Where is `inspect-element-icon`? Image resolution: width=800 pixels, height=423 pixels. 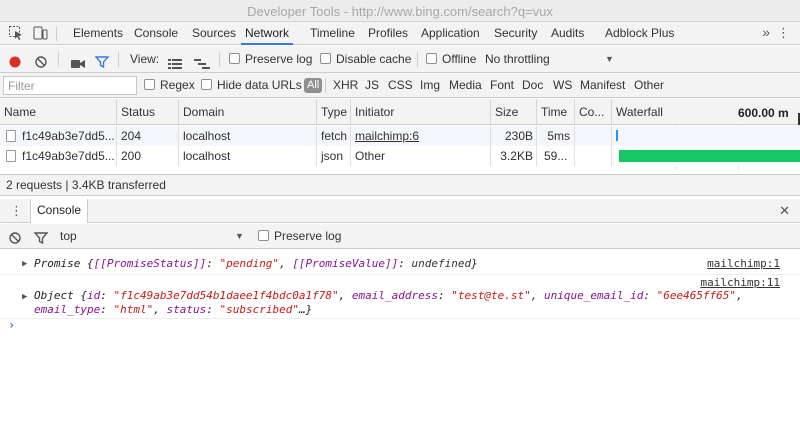
inspect-element-icon is located at coordinates (16, 33).